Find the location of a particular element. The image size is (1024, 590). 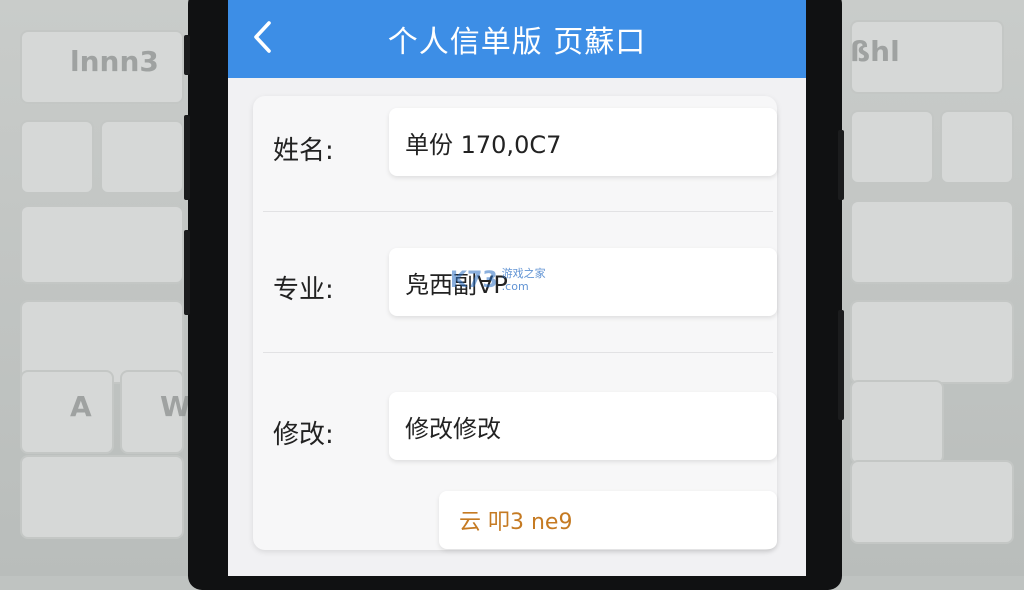

watermark-text: 游戏之家 .com is located at coordinates (524, 280).